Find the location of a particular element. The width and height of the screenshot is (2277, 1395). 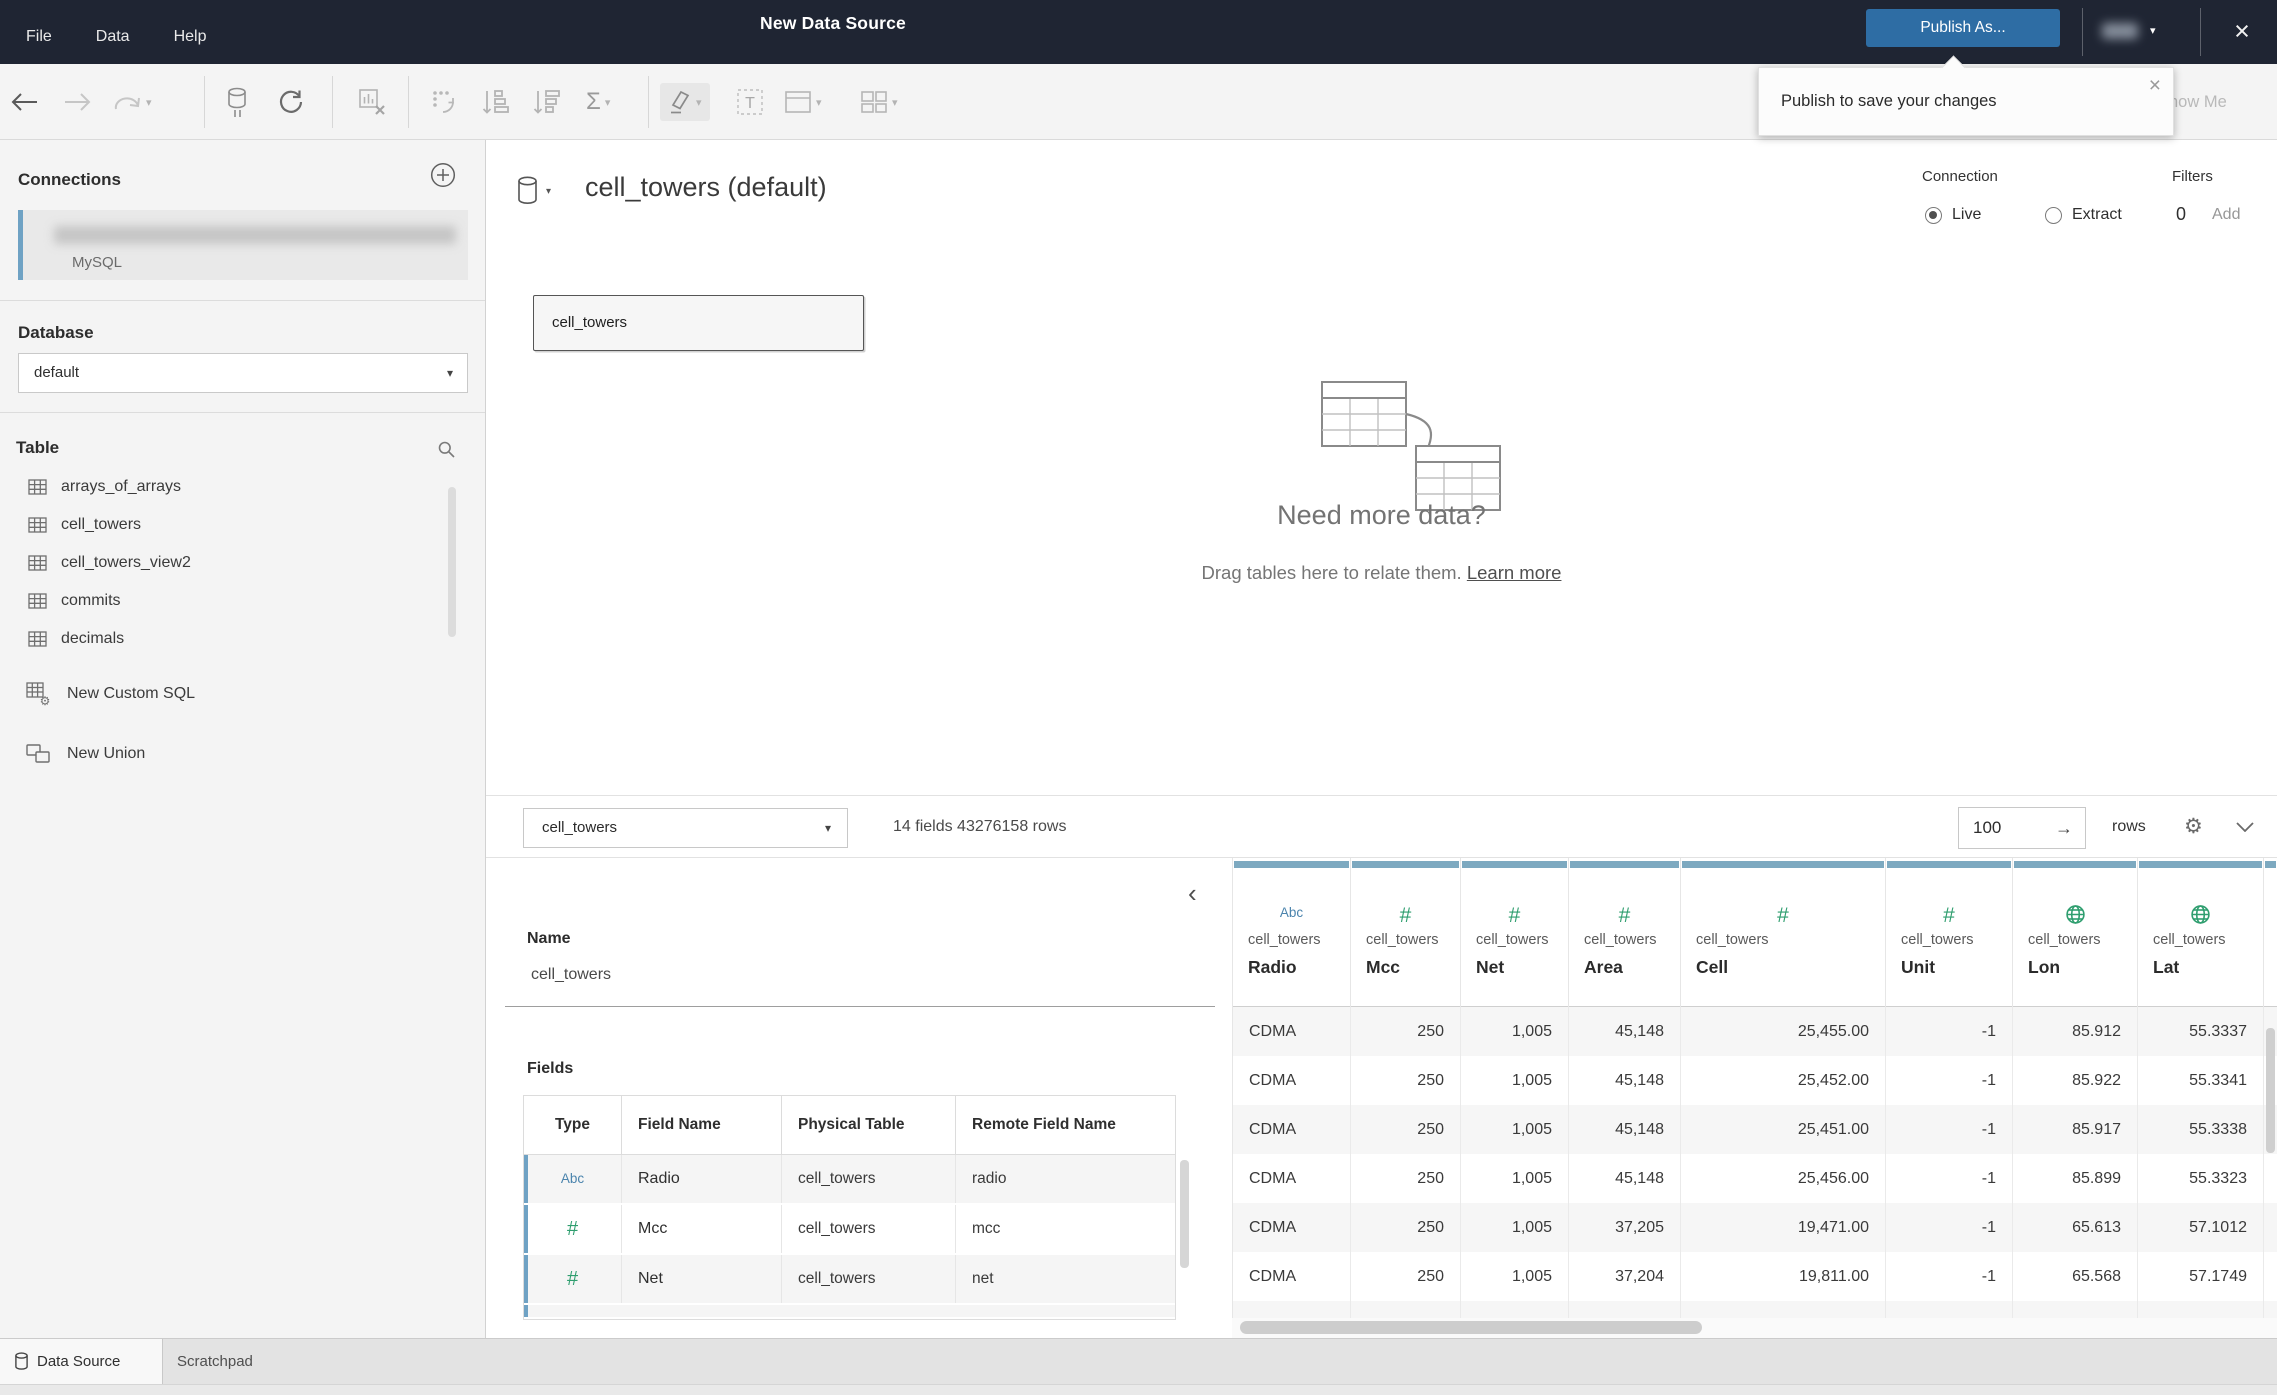

totals-button: Σ ▾ is located at coordinates (598, 102).